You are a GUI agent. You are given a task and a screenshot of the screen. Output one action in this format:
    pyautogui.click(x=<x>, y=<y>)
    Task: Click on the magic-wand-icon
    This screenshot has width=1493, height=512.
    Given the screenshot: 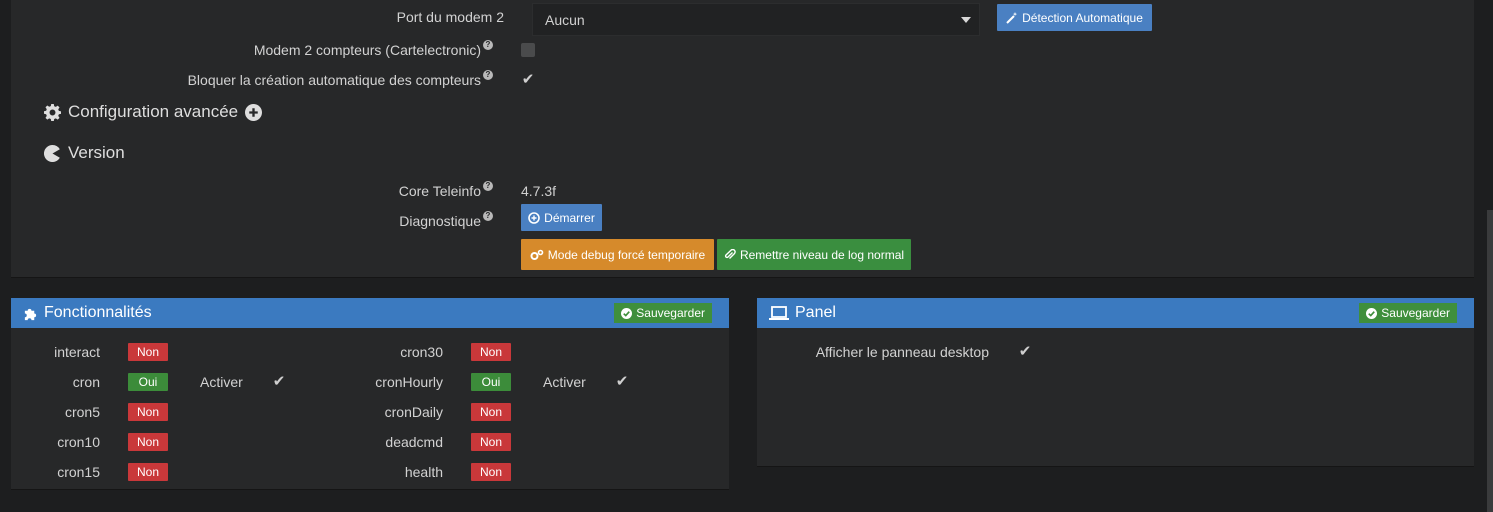 What is the action you would take?
    pyautogui.click(x=1012, y=17)
    